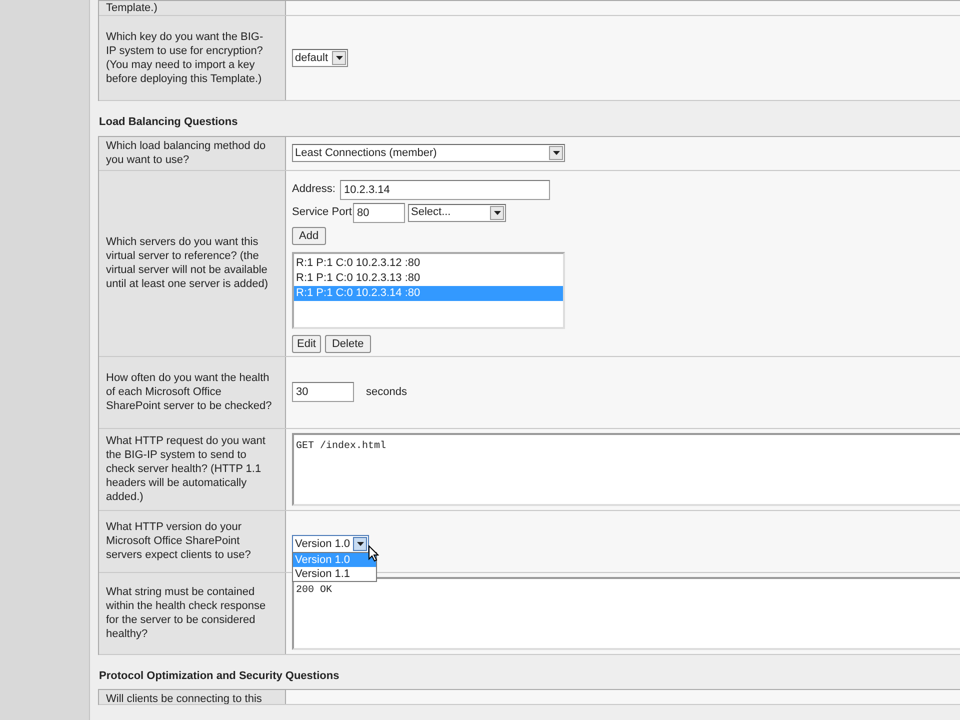 This screenshot has width=960, height=720. What do you see at coordinates (428, 263) in the screenshot?
I see `server-list-item: R:1 P:1 C:0 10.2.3.12 :80` at bounding box center [428, 263].